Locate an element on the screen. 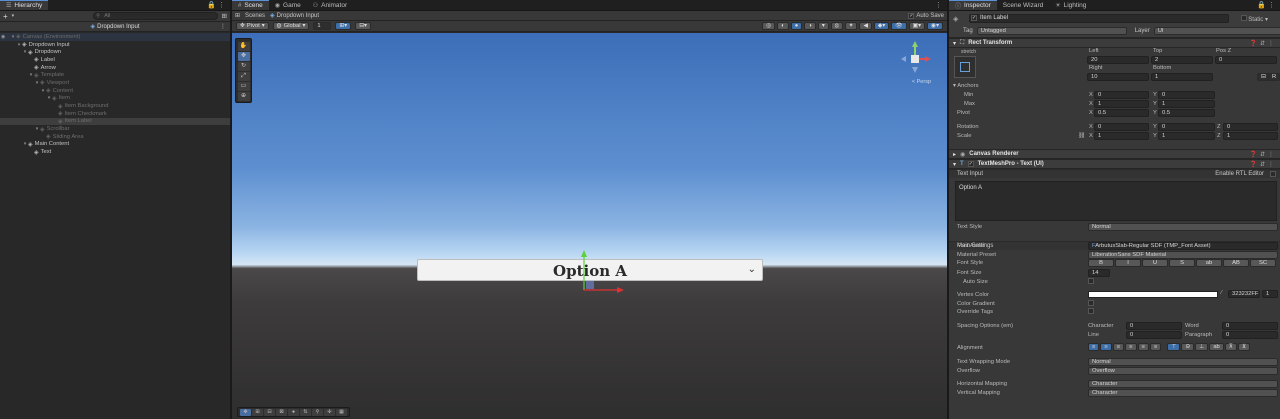 Image resolution: width=1280 pixels, height=419 pixels. overlay-move-icon: ✥ is located at coordinates (245, 412).